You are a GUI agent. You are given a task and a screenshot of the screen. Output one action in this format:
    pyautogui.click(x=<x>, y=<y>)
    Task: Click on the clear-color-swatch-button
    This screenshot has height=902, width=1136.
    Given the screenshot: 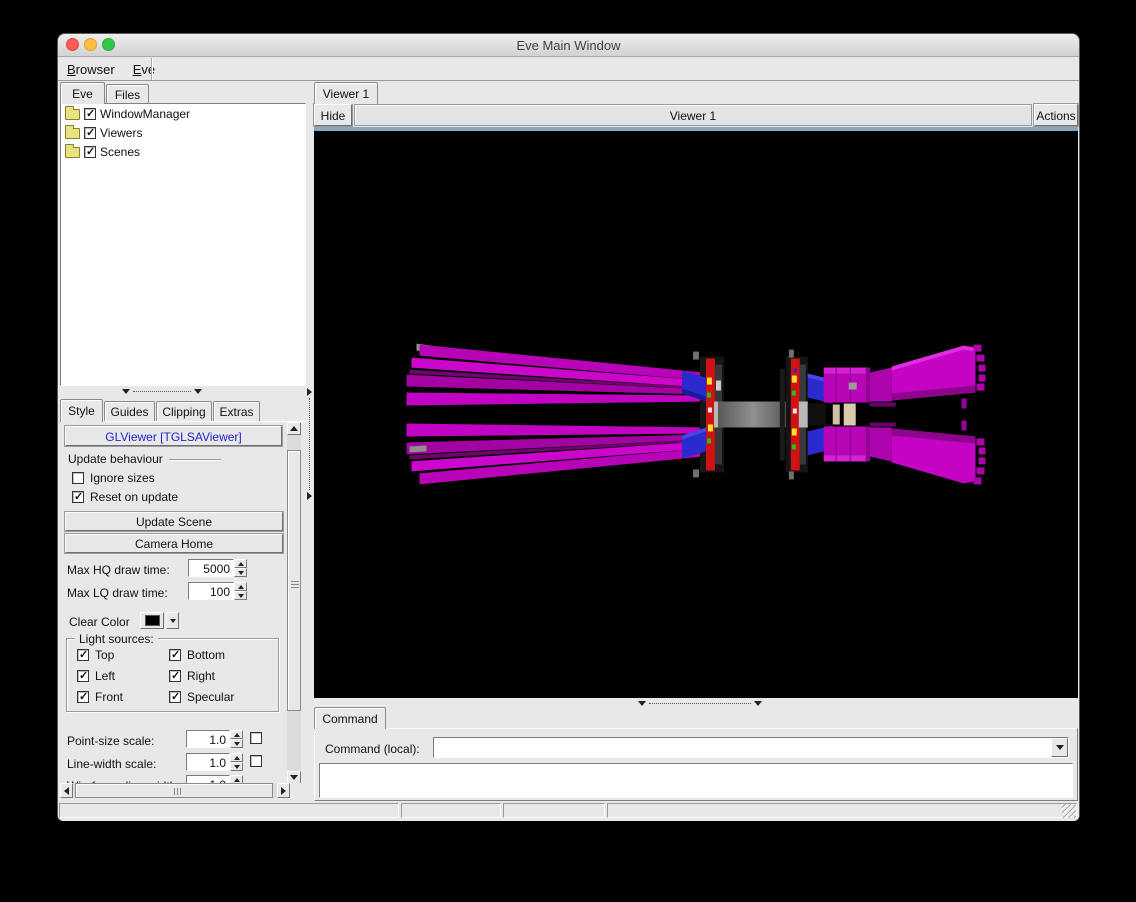 What is the action you would take?
    pyautogui.click(x=152, y=620)
    